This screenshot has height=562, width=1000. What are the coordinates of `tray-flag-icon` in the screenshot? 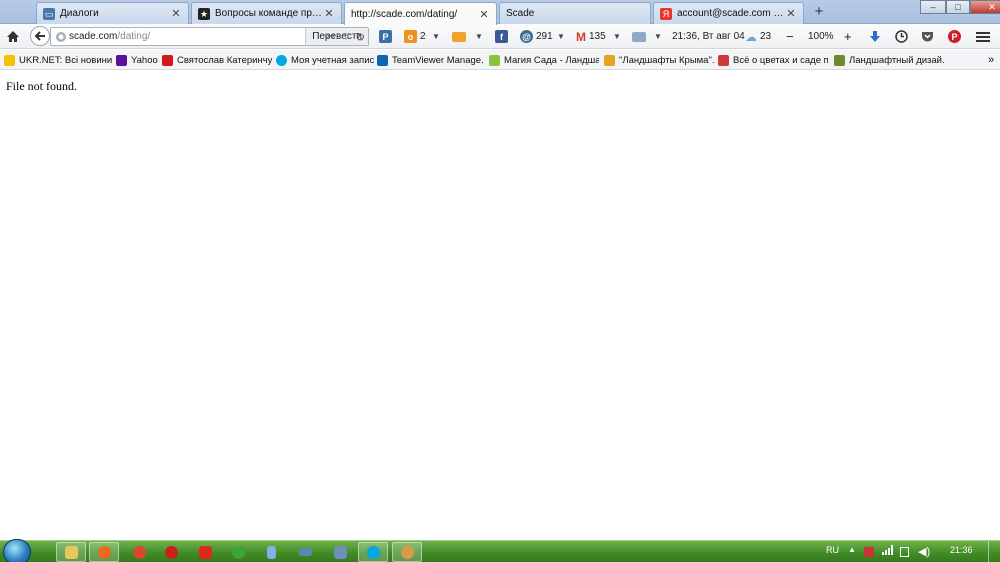 It's located at (869, 552).